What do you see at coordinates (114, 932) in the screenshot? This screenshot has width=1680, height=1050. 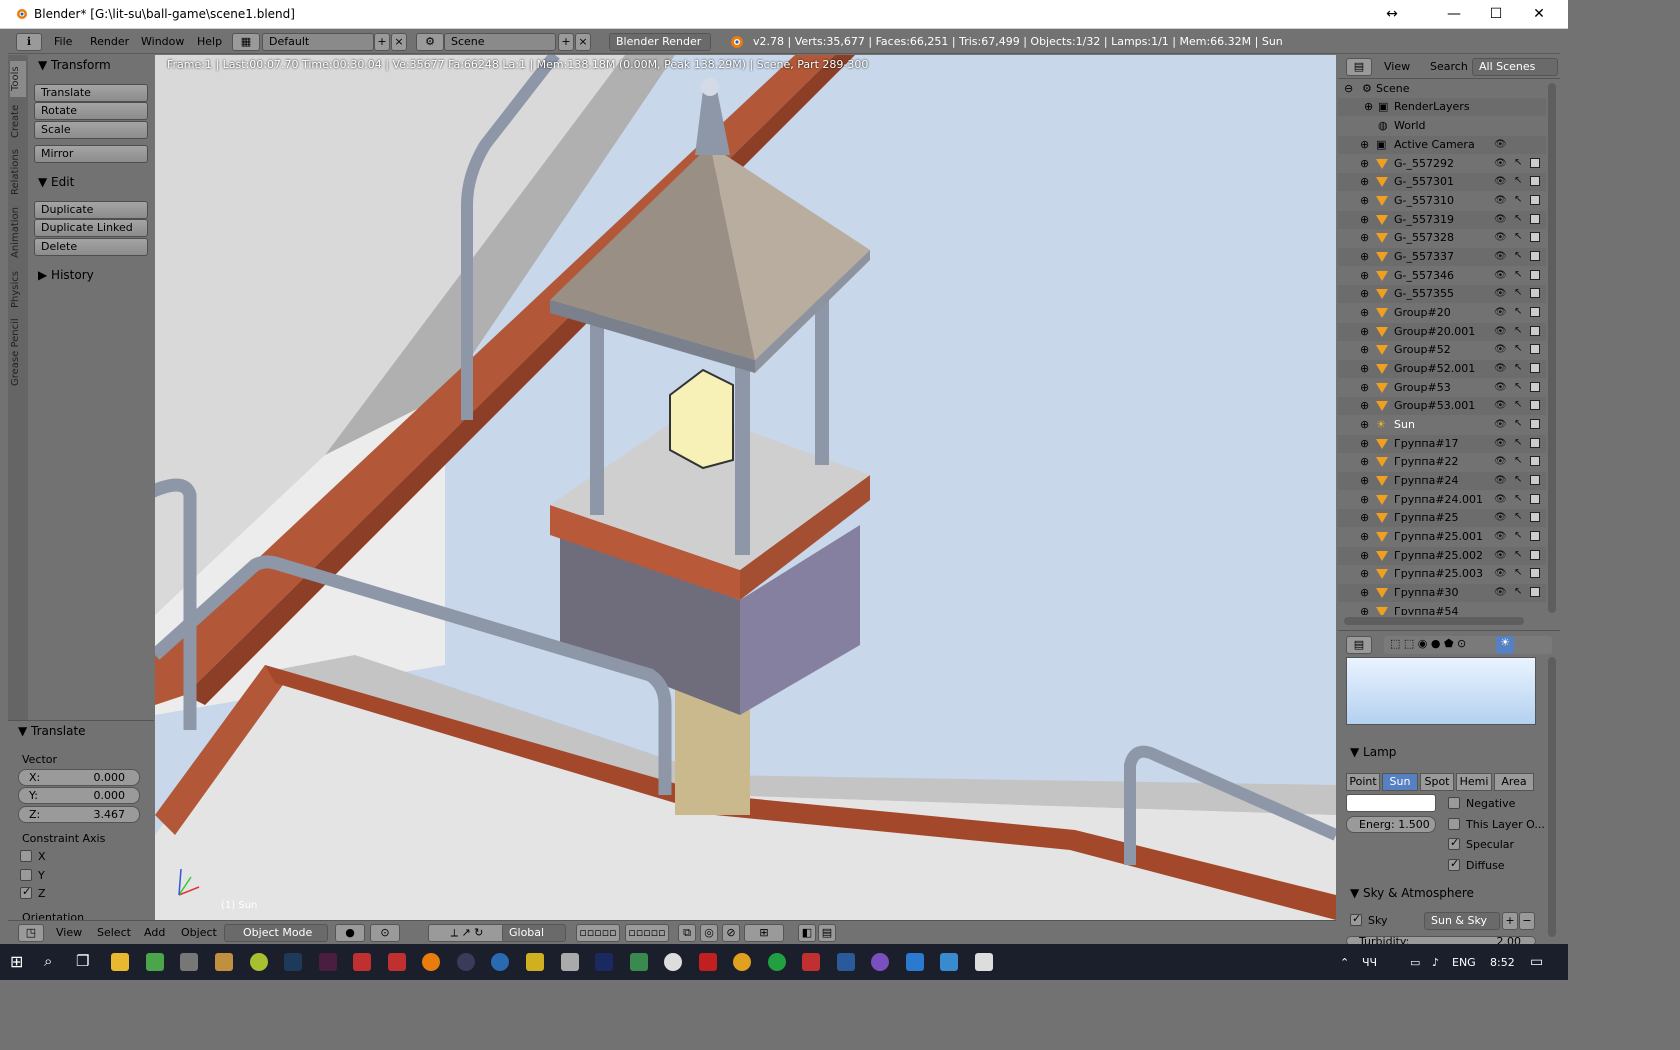 I see `menu-select: Select` at bounding box center [114, 932].